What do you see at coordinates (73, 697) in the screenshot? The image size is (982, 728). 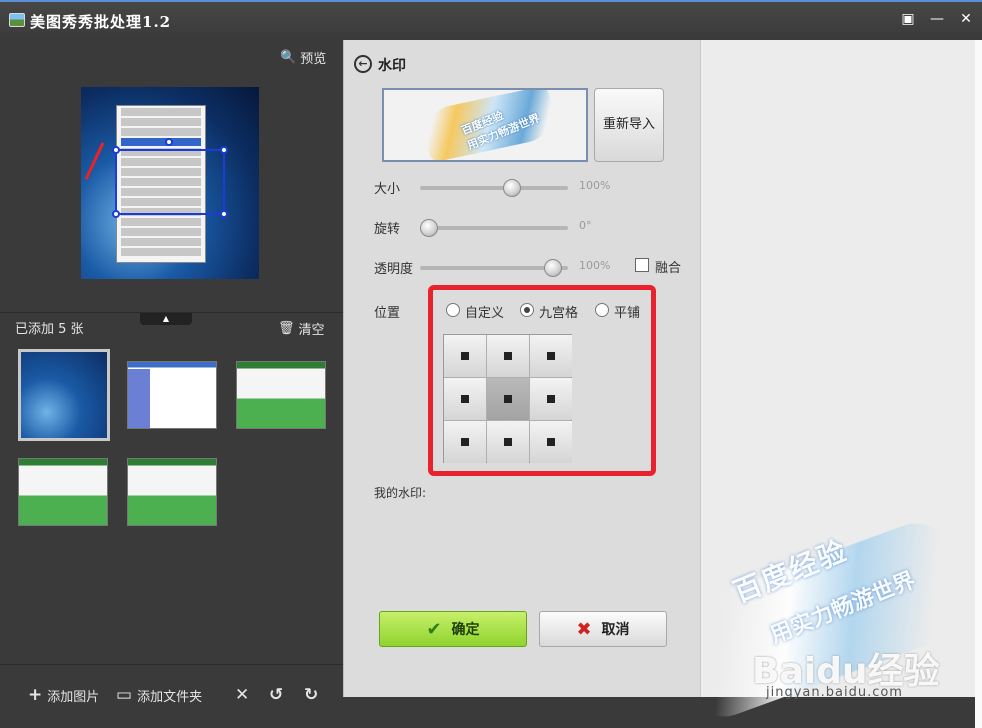 I see `add-image-label: 添加图片` at bounding box center [73, 697].